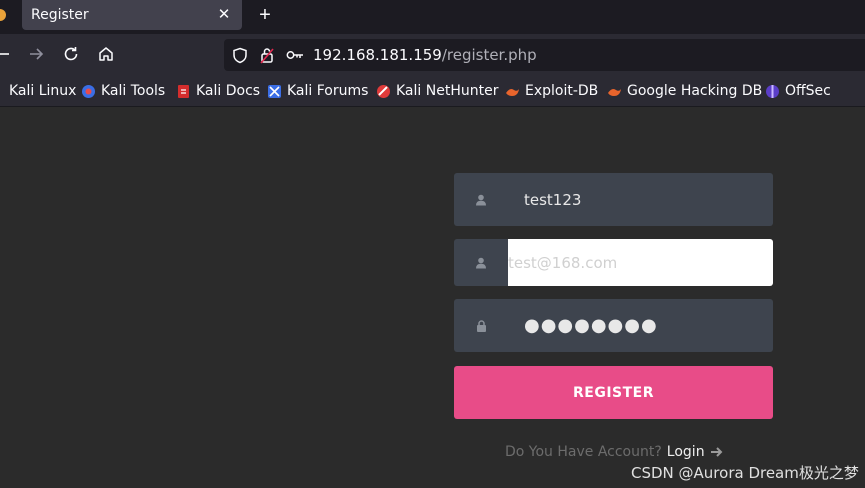  I want to click on back-button, so click(7, 54).